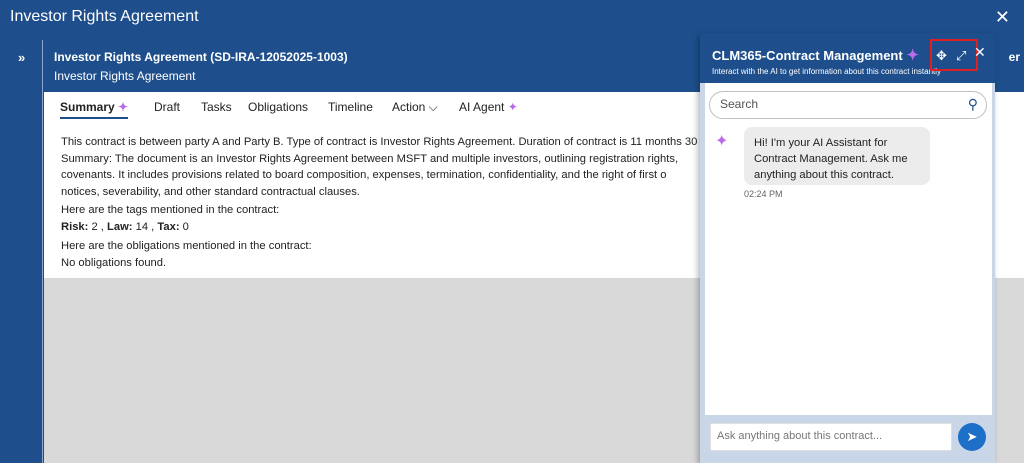 The height and width of the screenshot is (463, 1024). Describe the element at coordinates (488, 107) in the screenshot. I see `tab-ai-agent: AI Agent ✦` at that location.